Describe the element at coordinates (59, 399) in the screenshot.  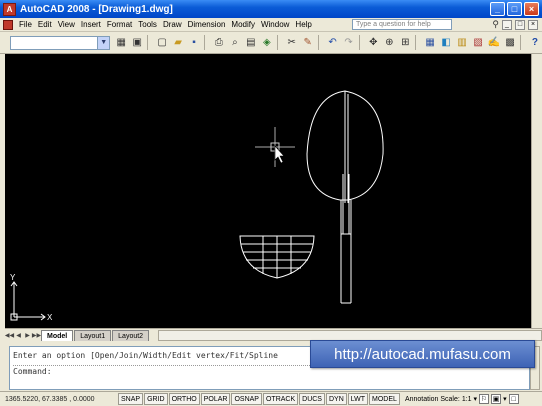
I see `coordinate-readout: 1365.5220, 67.3385 , 0.0000` at that location.